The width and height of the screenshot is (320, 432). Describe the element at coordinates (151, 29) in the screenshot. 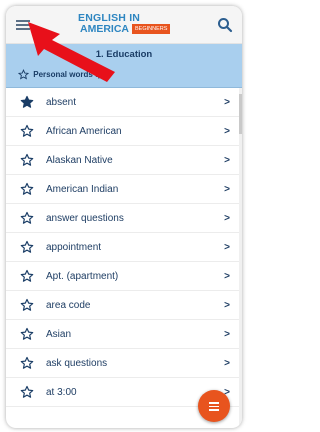

I see `logo-badge: BEGINNERS` at that location.